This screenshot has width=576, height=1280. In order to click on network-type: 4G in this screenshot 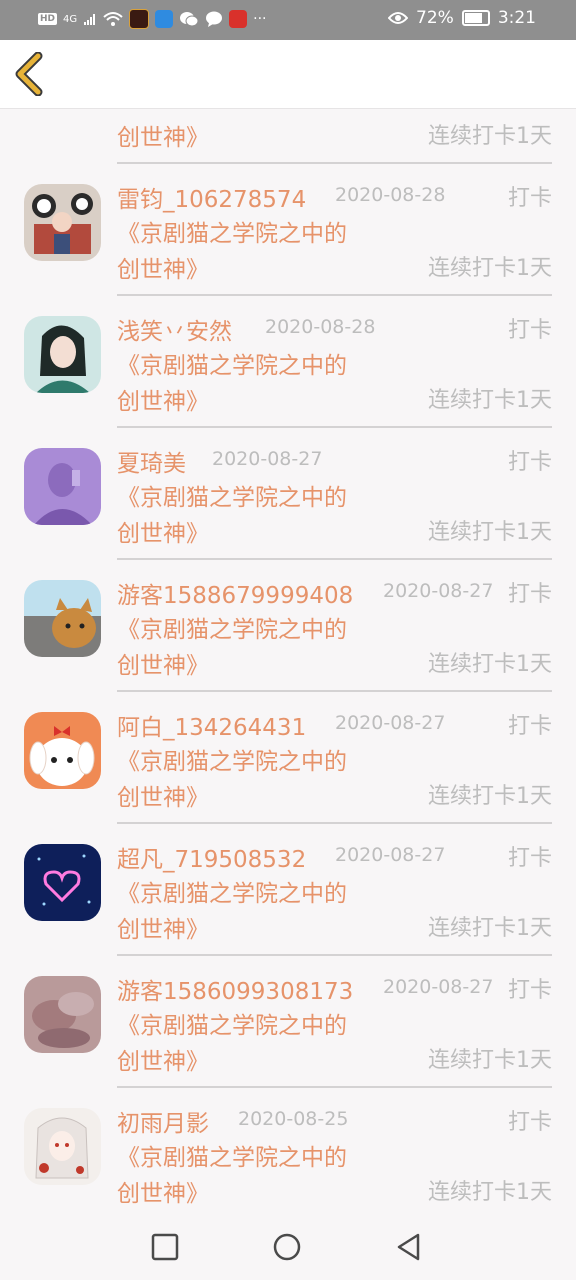, I will do `click(70, 19)`.